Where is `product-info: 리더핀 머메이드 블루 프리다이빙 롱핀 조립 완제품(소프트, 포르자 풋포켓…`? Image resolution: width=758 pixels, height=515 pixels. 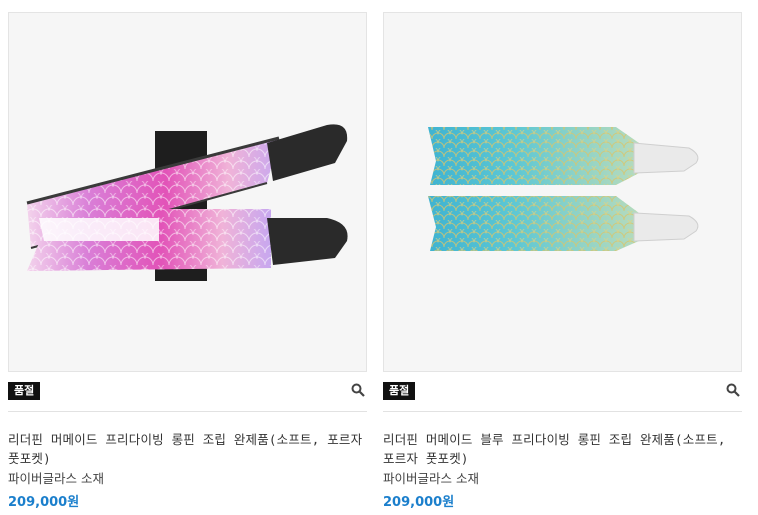
product-info: 리더핀 머메이드 블루 프리다이빙 롱핀 조립 완제품(소프트, 포르자 풋포켓… is located at coordinates (562, 461).